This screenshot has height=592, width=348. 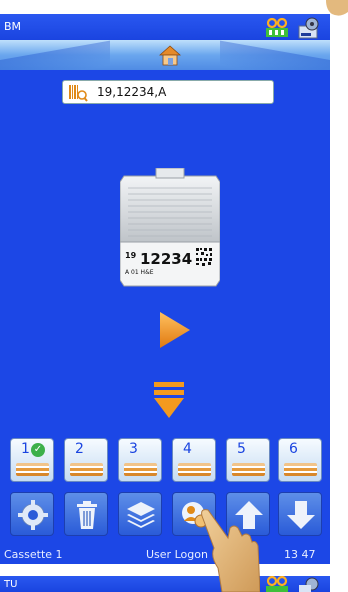 What do you see at coordinates (33, 554) in the screenshot?
I see `cassette-status: Cassette 1` at bounding box center [33, 554].